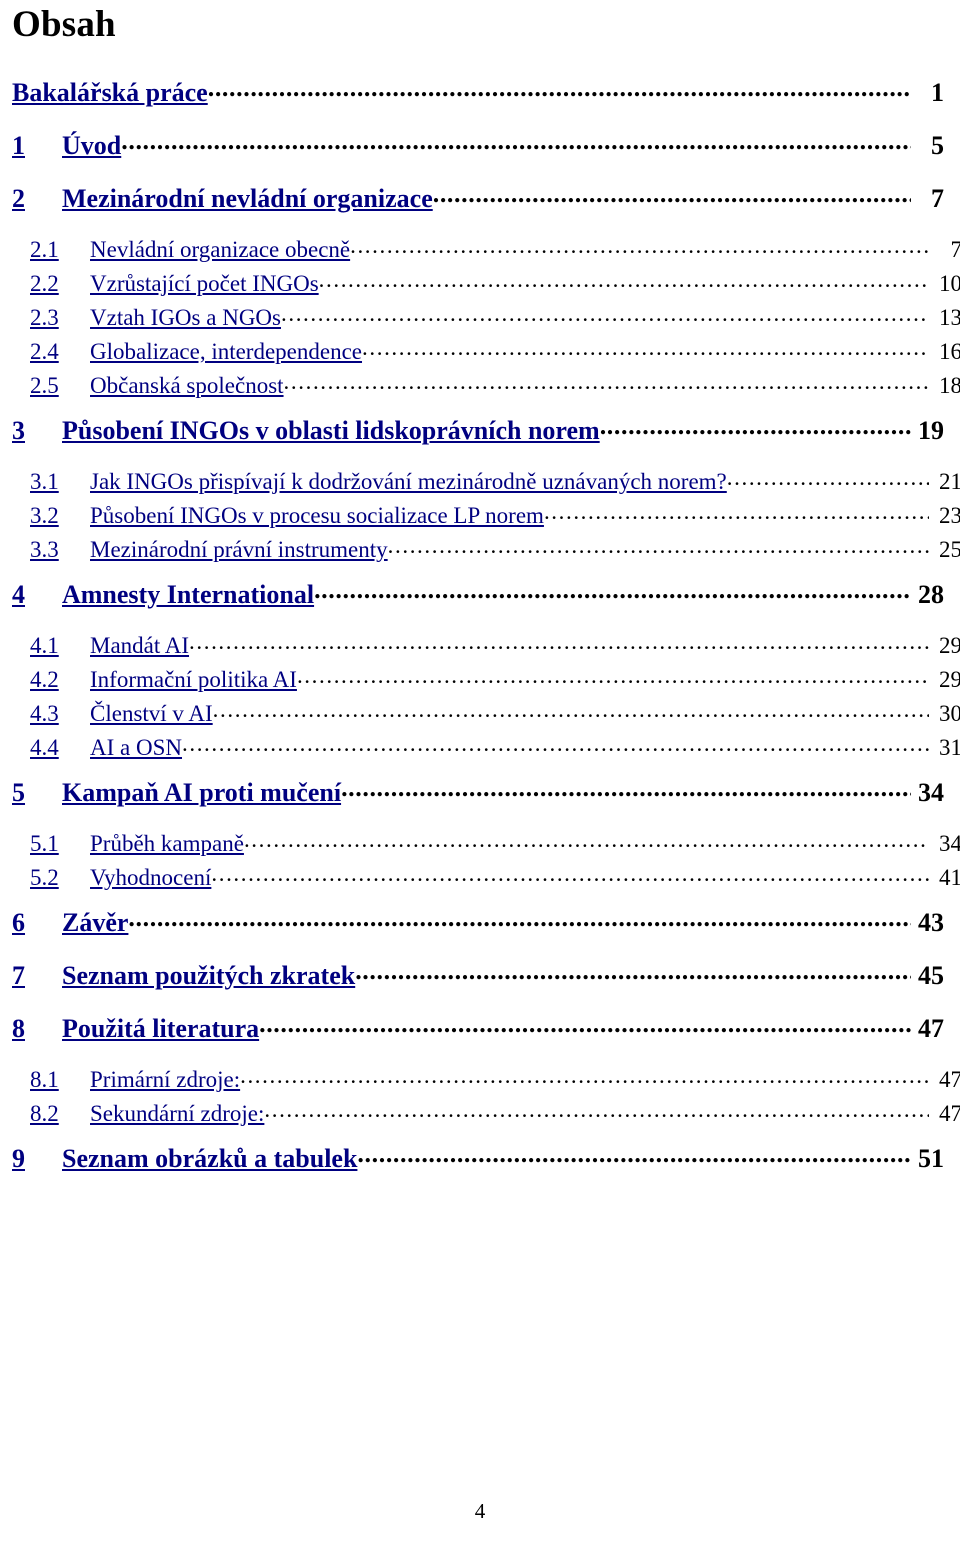 The height and width of the screenshot is (1542, 960). Describe the element at coordinates (139, 645) in the screenshot. I see `toc-entry-label: Mandát AI` at that location.